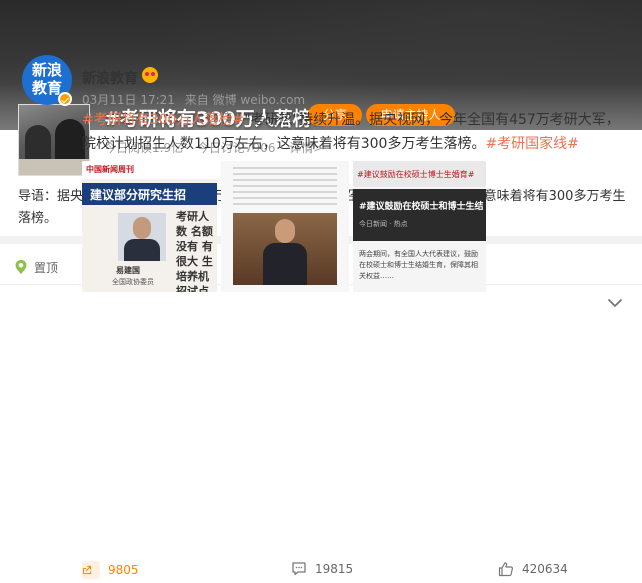 Image resolution: width=642 pixels, height=583 pixels. I want to click on portrait-head, so click(142, 228).